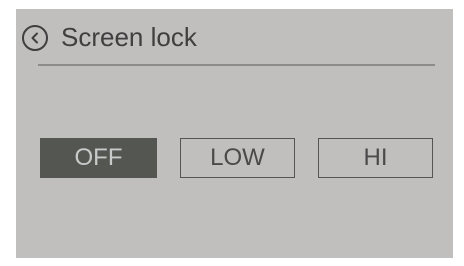 Image resolution: width=464 pixels, height=266 pixels. What do you see at coordinates (98, 158) in the screenshot?
I see `option-off-button: OFF` at bounding box center [98, 158].